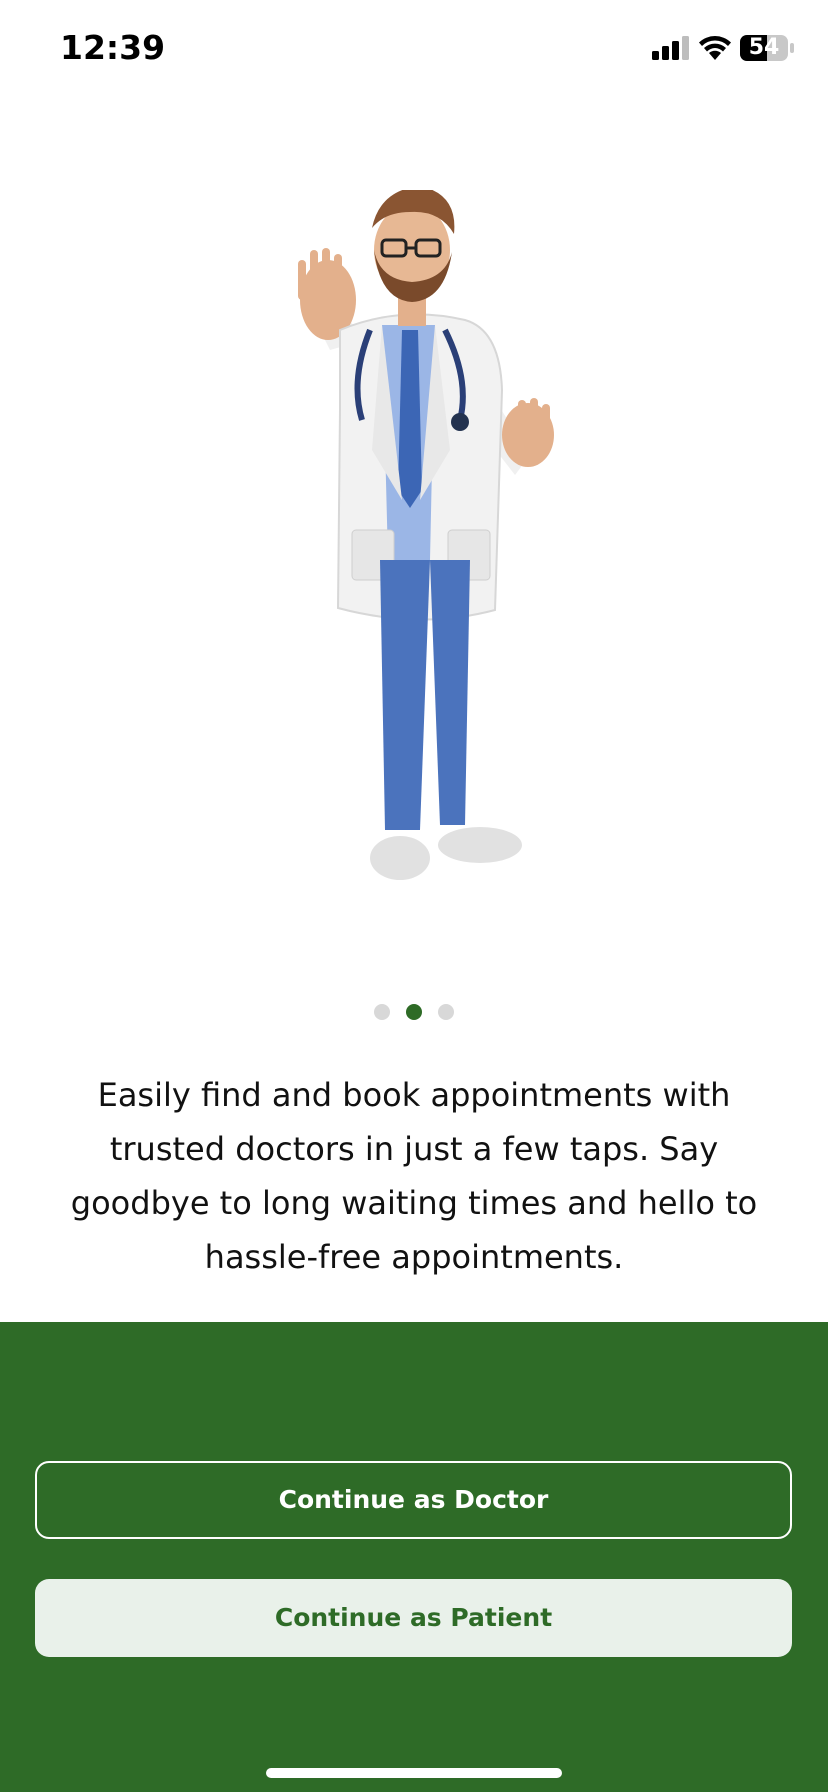 The width and height of the screenshot is (828, 1792). What do you see at coordinates (764, 47) in the screenshot?
I see `battery-level: 54` at bounding box center [764, 47].